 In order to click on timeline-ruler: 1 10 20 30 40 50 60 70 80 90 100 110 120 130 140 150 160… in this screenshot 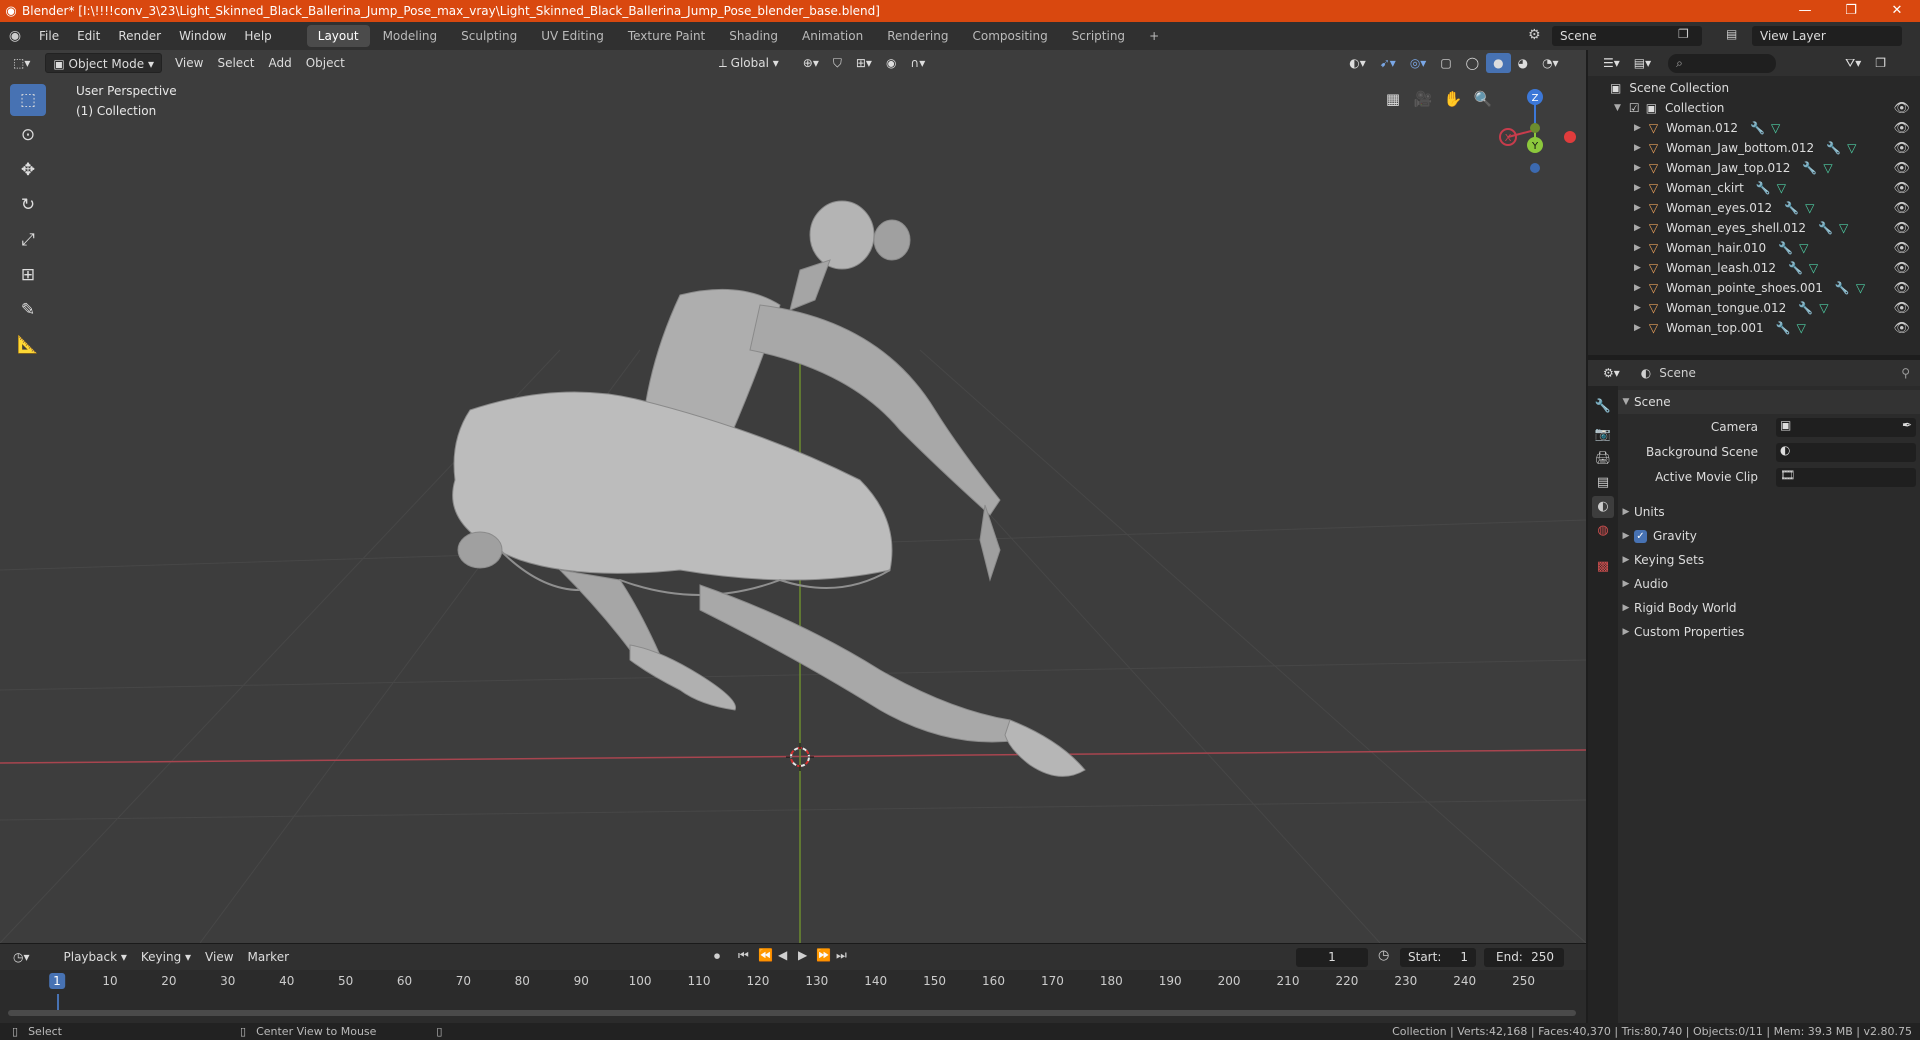, I will do `click(793, 983)`.